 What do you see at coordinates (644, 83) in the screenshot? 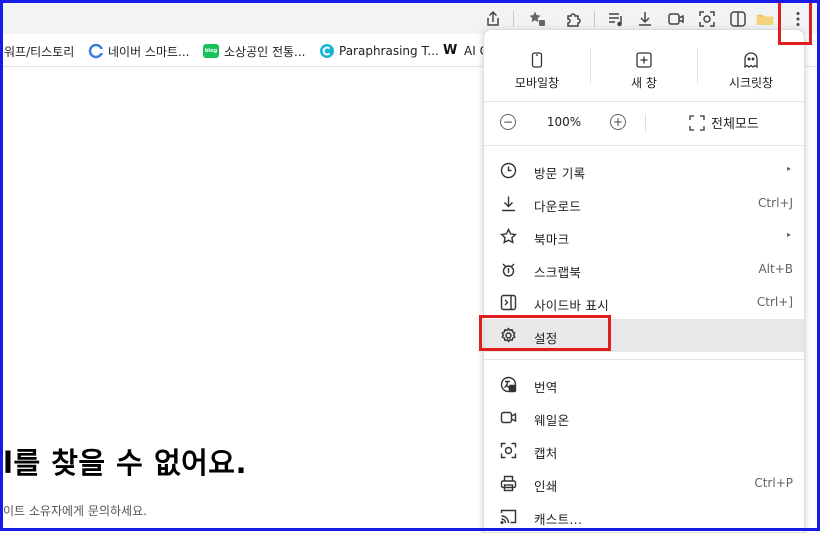
I see `menu-top-label: 새 창` at bounding box center [644, 83].